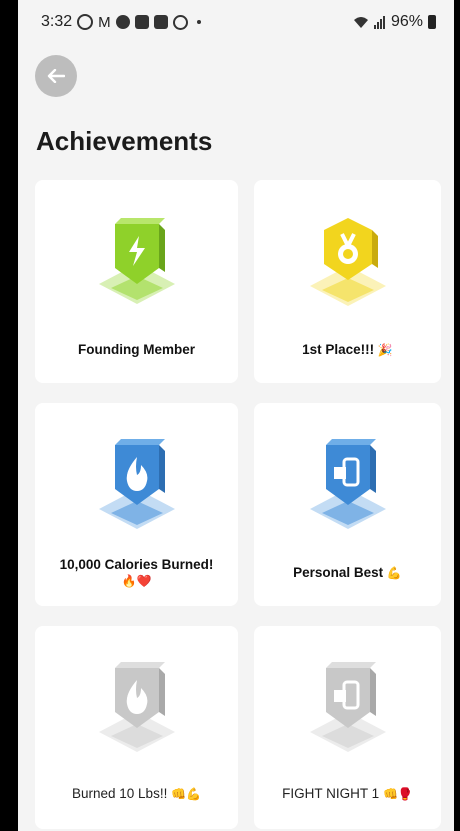  I want to click on drive-icon, so click(180, 22).